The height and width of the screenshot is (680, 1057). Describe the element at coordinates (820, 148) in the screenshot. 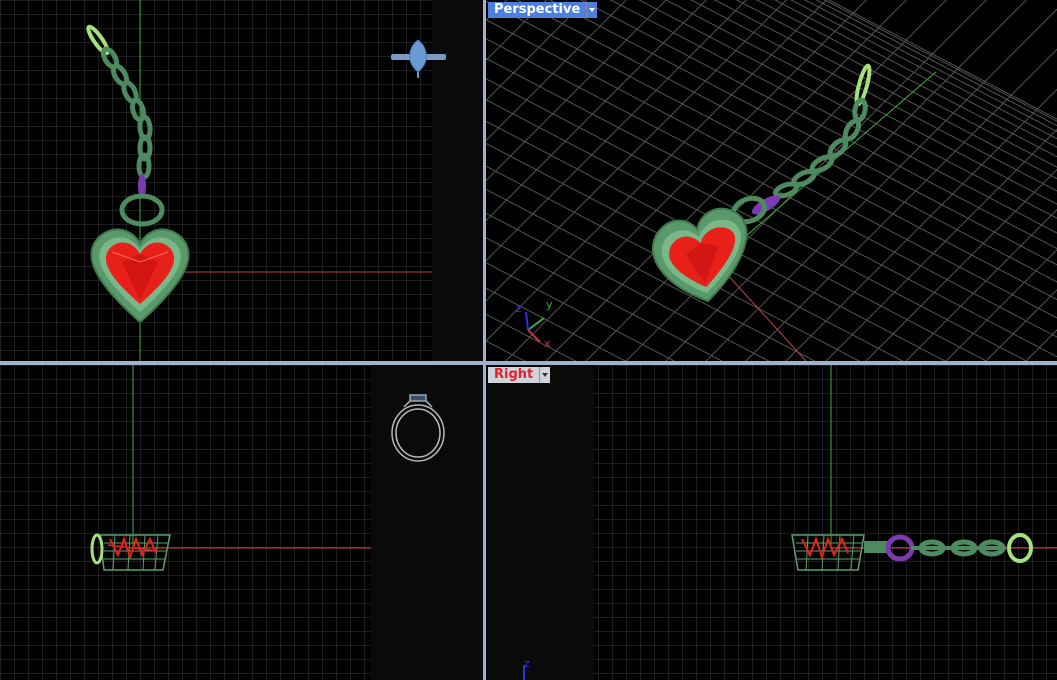

I see `chain` at that location.